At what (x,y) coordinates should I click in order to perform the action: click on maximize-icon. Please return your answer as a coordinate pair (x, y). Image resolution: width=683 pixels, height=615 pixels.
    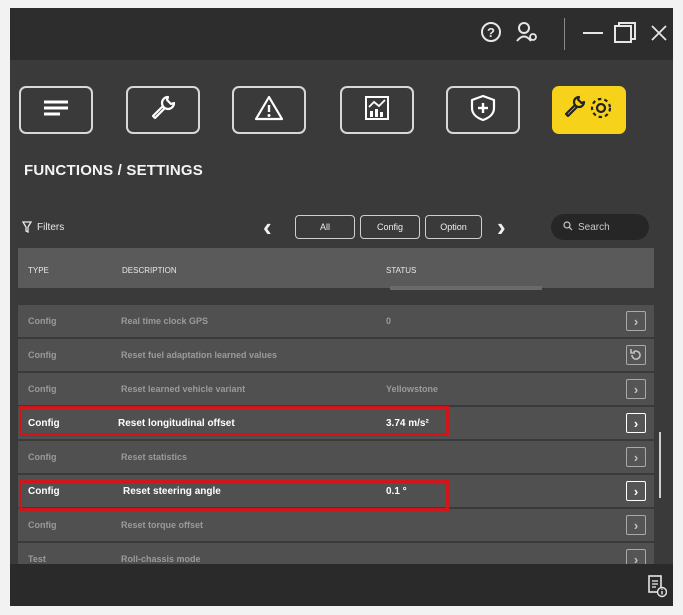
    Looking at the image, I should click on (625, 35).